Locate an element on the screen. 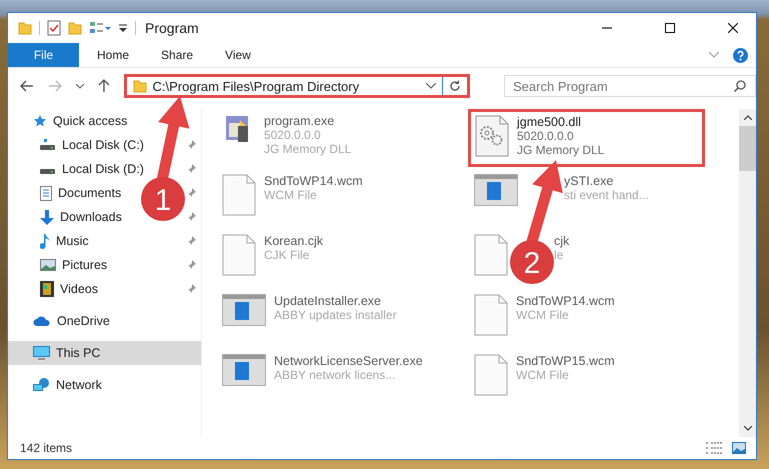 This screenshot has width=769, height=469. nav-label: Quick access is located at coordinates (90, 121).